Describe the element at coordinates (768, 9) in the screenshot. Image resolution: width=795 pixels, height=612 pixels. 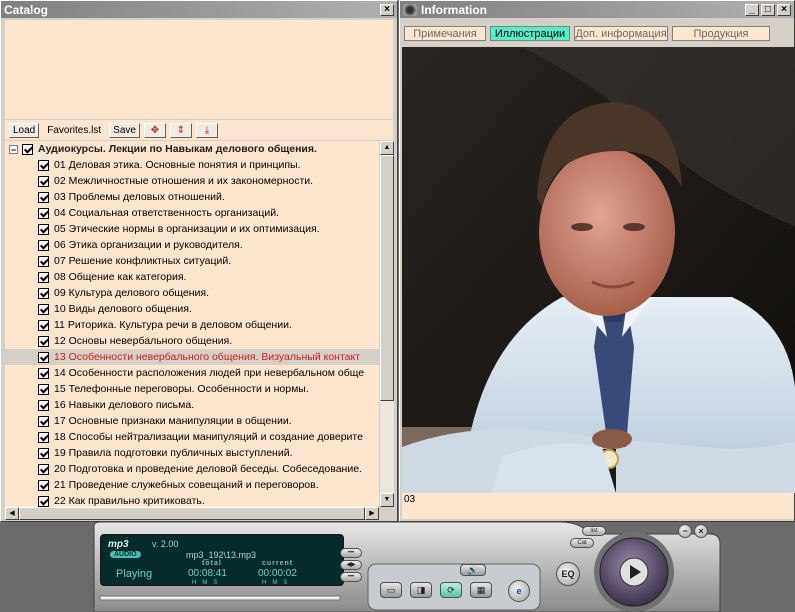
I see `maximize-button: □` at that location.